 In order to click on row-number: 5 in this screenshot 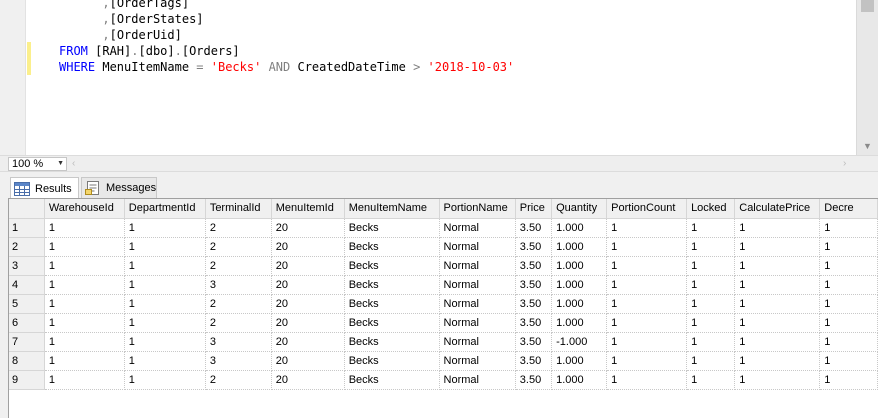, I will do `click(27, 304)`.